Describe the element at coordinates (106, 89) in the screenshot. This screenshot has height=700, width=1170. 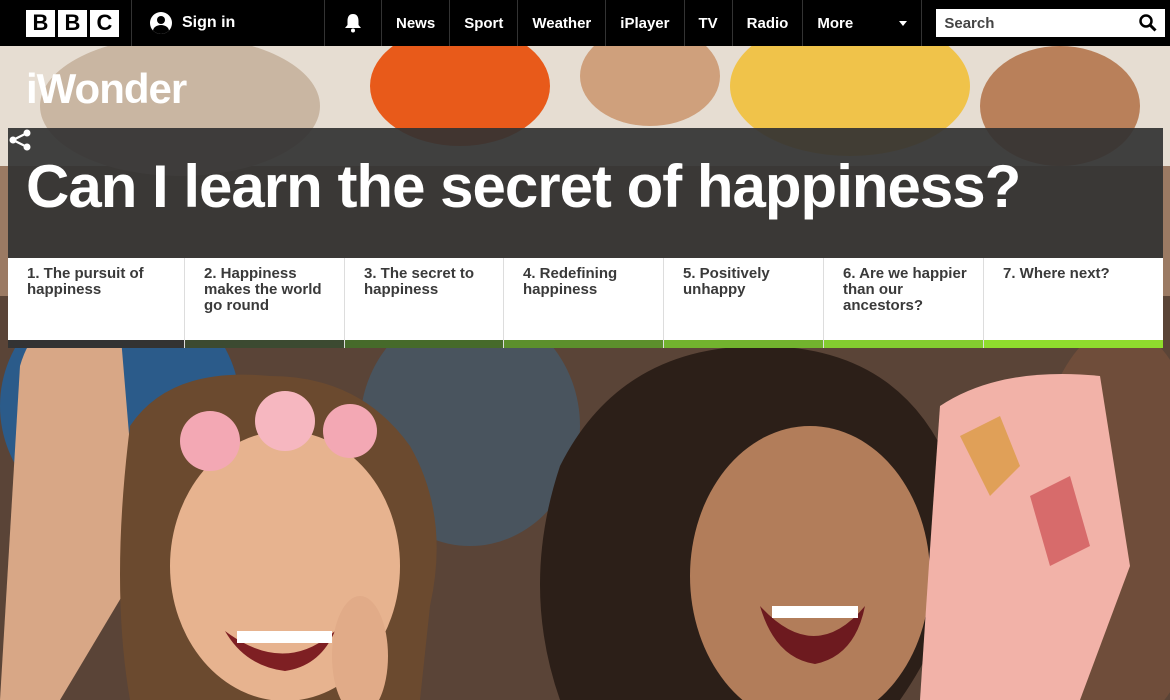
I see `iwonder-logo: iWonder` at that location.